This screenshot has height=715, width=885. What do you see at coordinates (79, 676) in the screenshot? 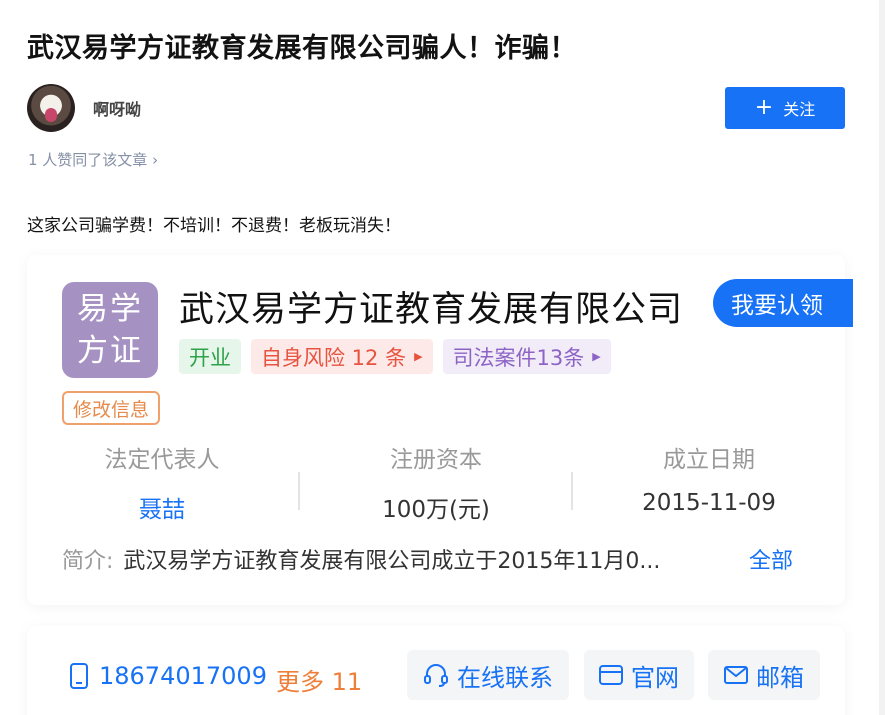
I see `phone-icon` at bounding box center [79, 676].